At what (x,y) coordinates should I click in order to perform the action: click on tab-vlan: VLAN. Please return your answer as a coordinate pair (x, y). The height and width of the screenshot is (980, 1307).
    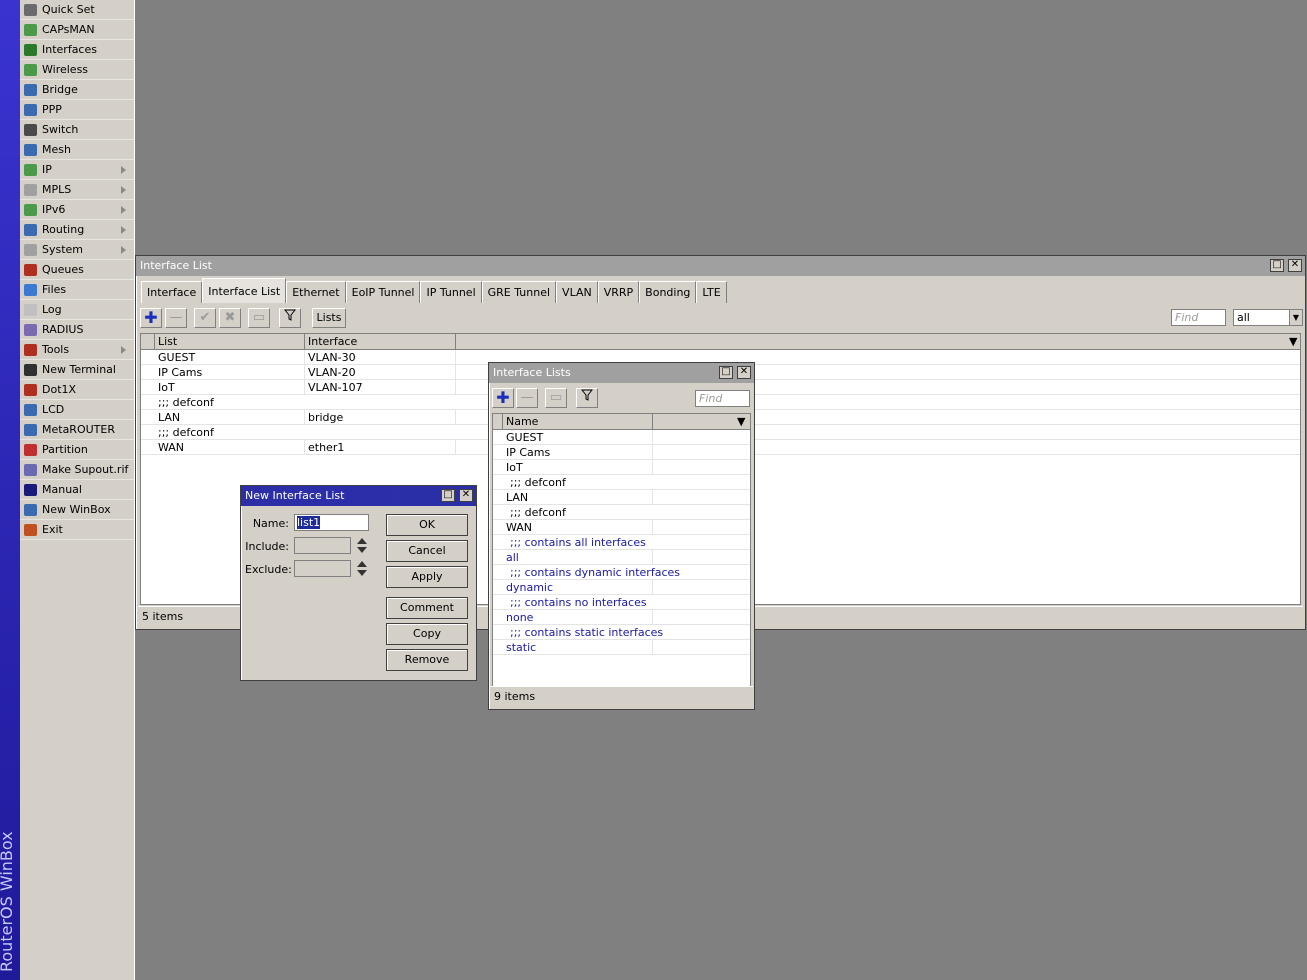
    Looking at the image, I should click on (577, 292).